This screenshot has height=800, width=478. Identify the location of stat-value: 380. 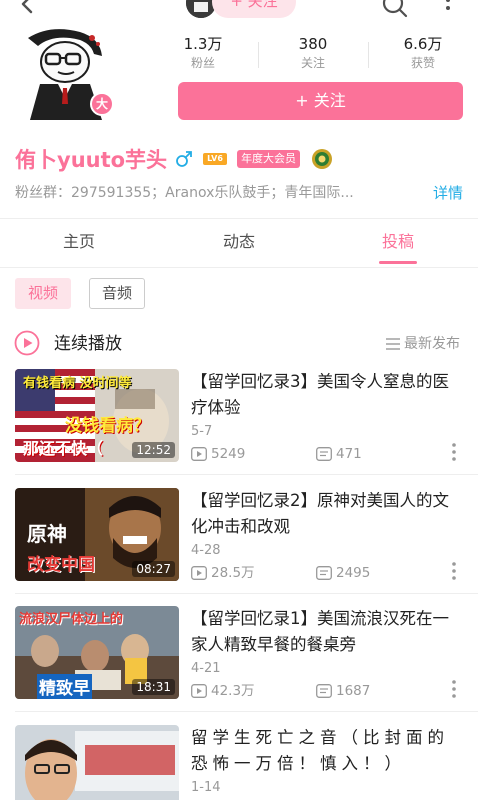
(313, 44).